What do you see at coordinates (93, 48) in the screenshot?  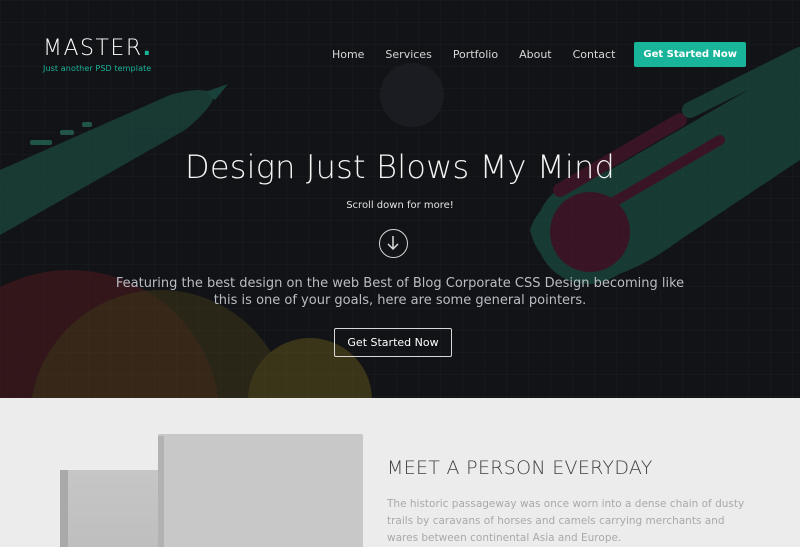 I see `logo-text: MASTER` at bounding box center [93, 48].